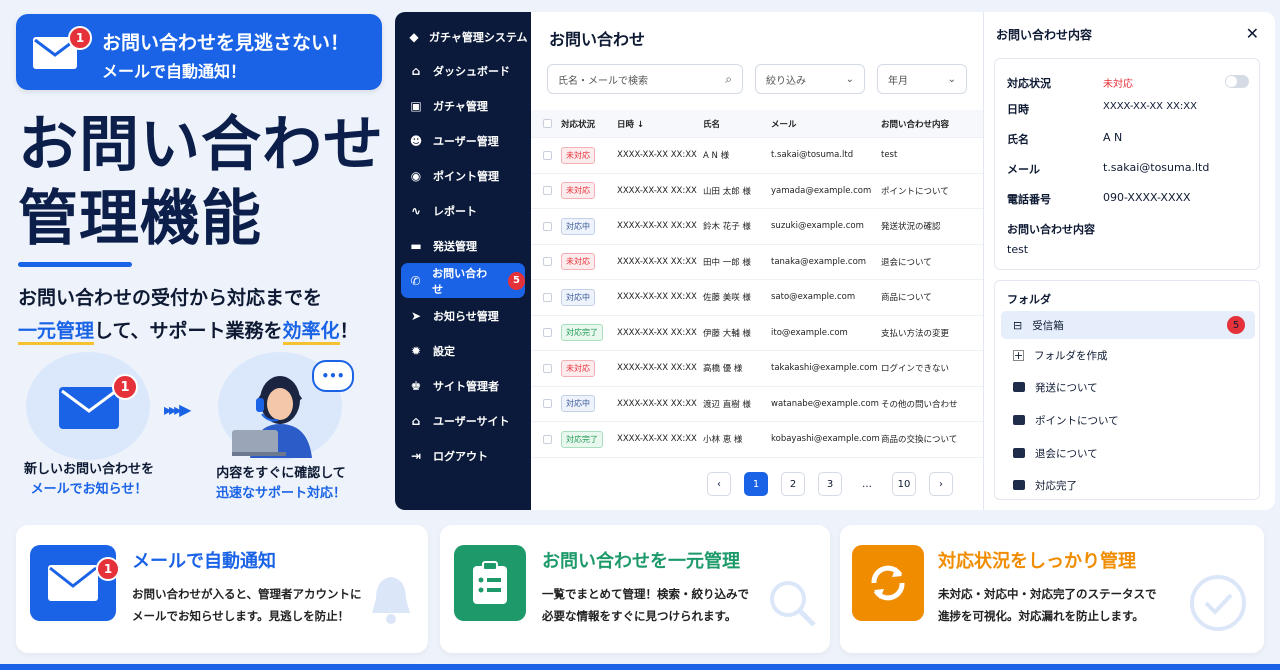 This screenshot has height=670, width=1280. Describe the element at coordinates (904, 484) in the screenshot. I see `page-10-button: 10` at that location.